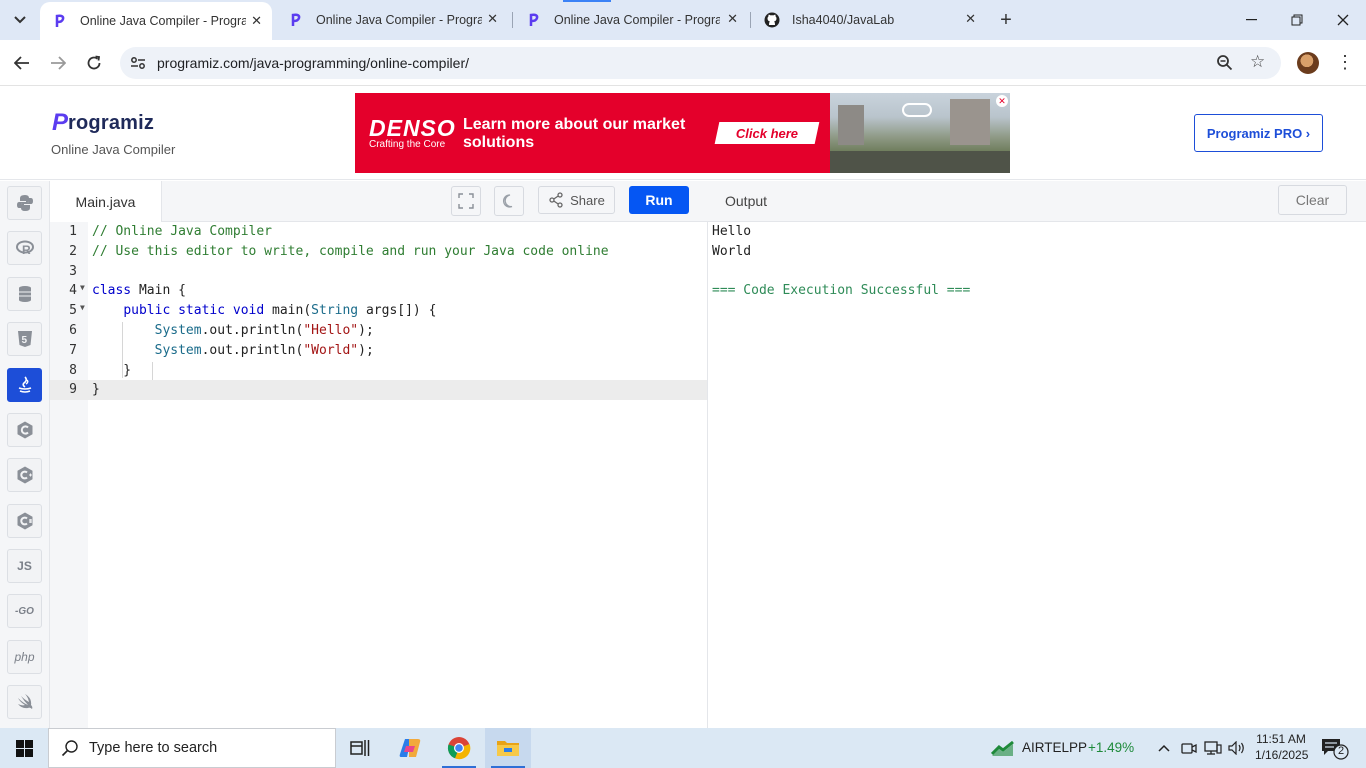 The width and height of the screenshot is (1366, 768). I want to click on new-tab-button: +, so click(1006, 20).